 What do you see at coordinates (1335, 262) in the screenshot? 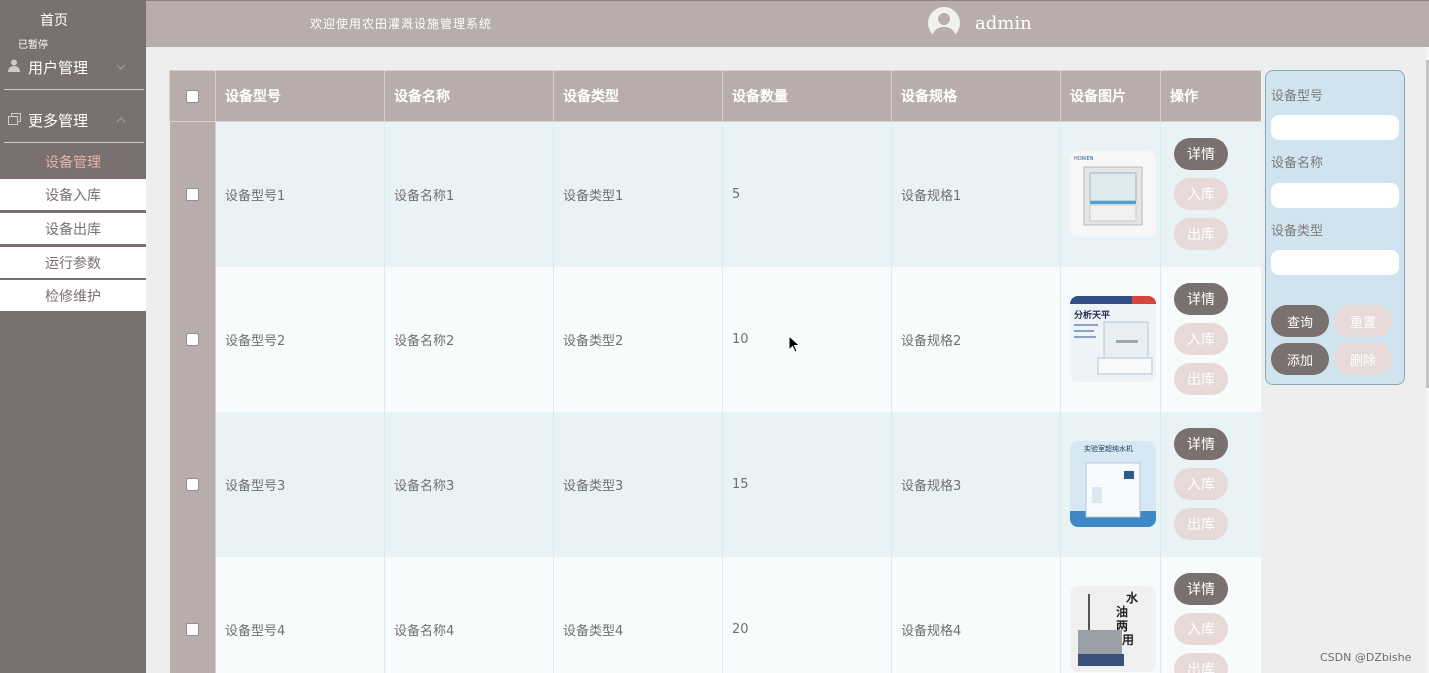
I see `type-search-input` at bounding box center [1335, 262].